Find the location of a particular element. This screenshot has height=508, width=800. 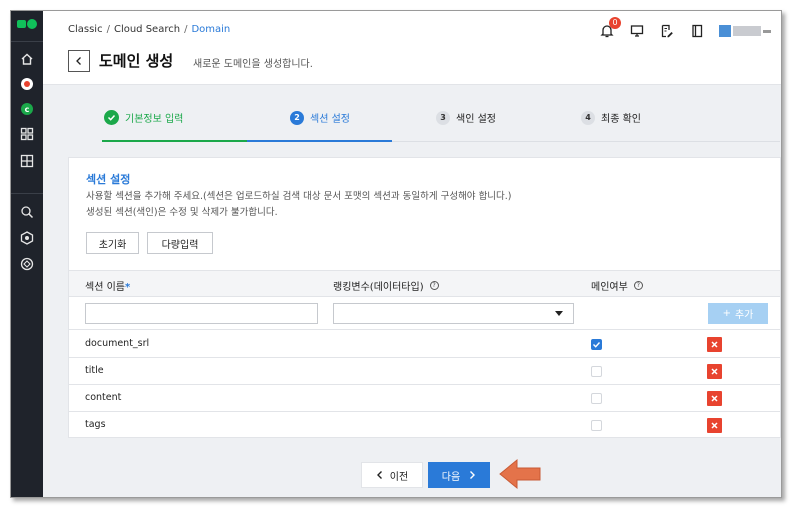

step-index-setup: 3 색인 설정 is located at coordinates (466, 117).